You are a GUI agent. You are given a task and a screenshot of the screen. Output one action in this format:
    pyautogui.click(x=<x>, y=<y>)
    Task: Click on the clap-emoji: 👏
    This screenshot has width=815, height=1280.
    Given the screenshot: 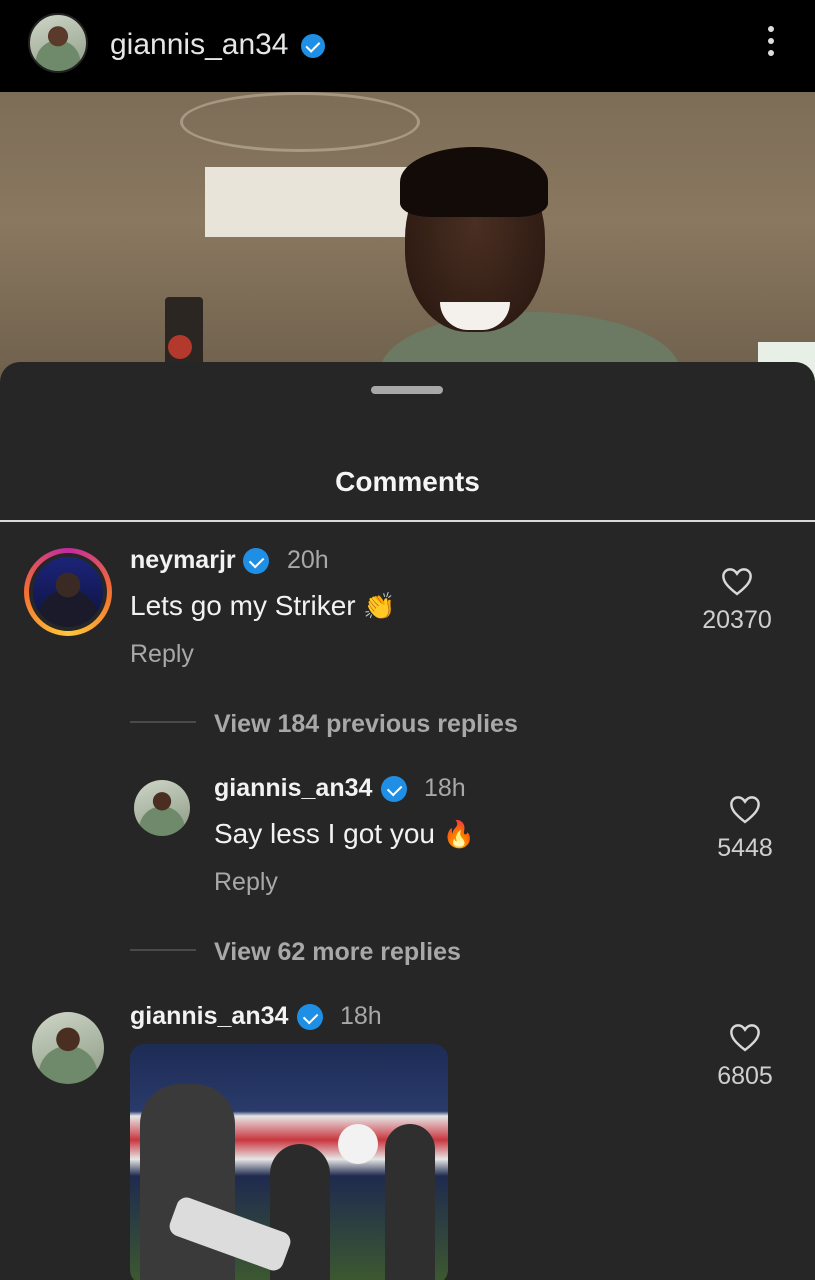 What is the action you would take?
    pyautogui.click(x=379, y=606)
    